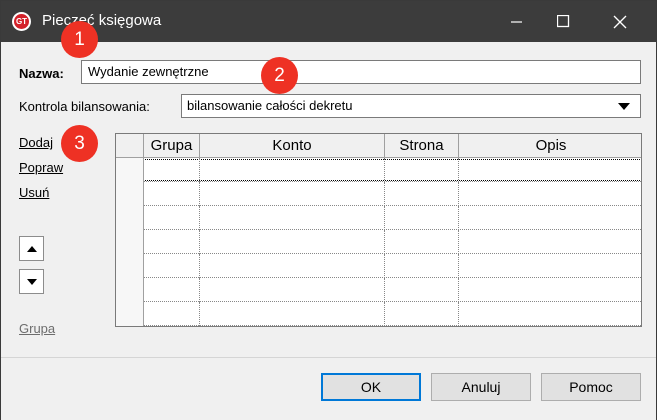 The width and height of the screenshot is (657, 420). Describe the element at coordinates (102, 20) in the screenshot. I see `window-title: Pieczęć księgowa` at that location.